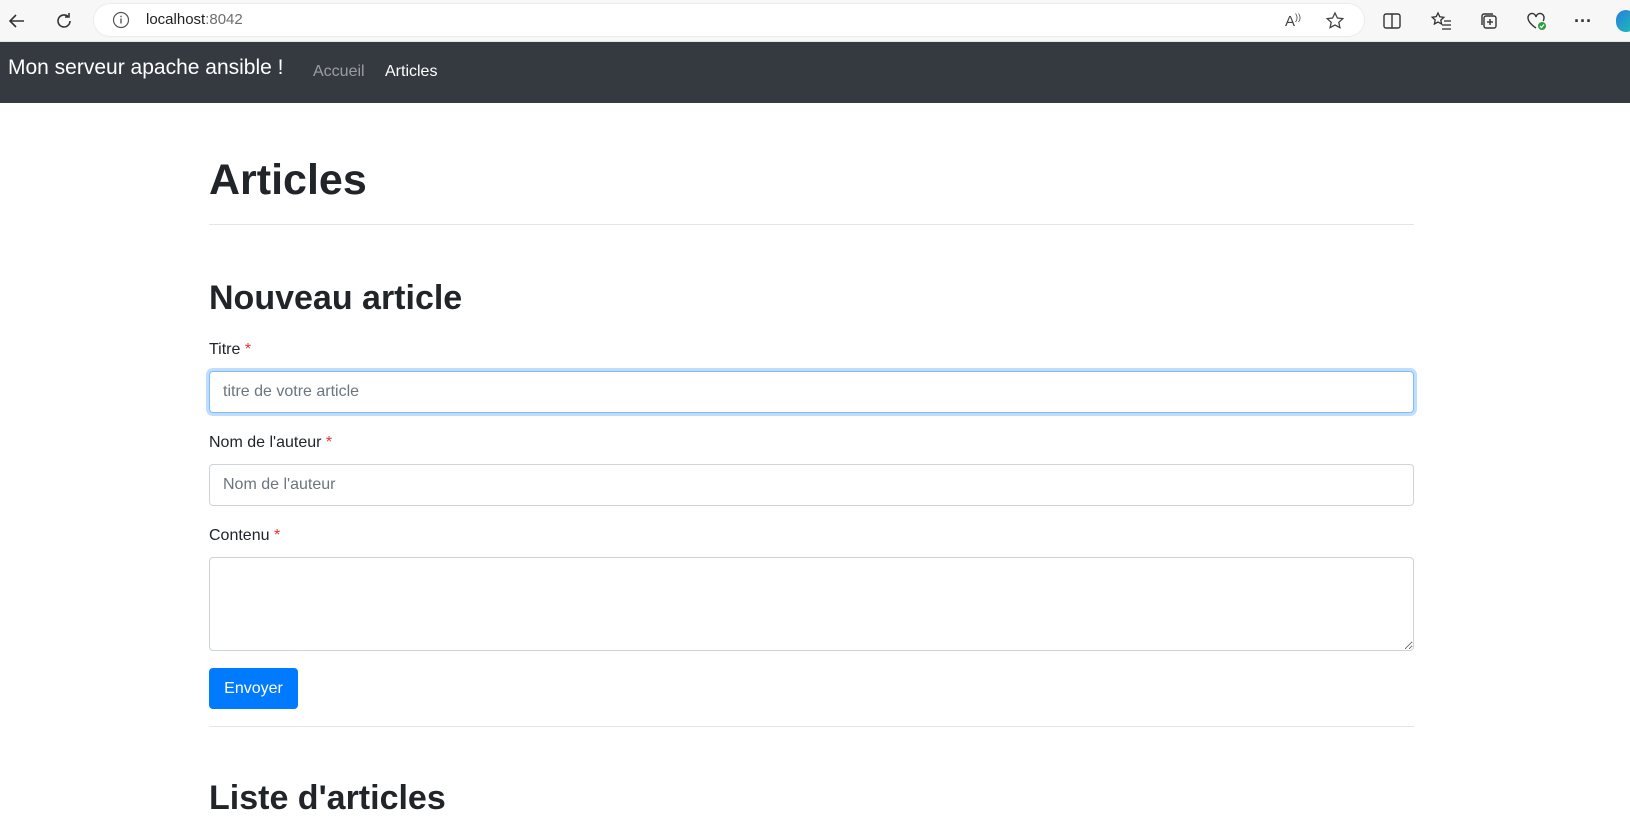 This screenshot has height=830, width=1630. I want to click on content-label: Contenu *, so click(244, 536).